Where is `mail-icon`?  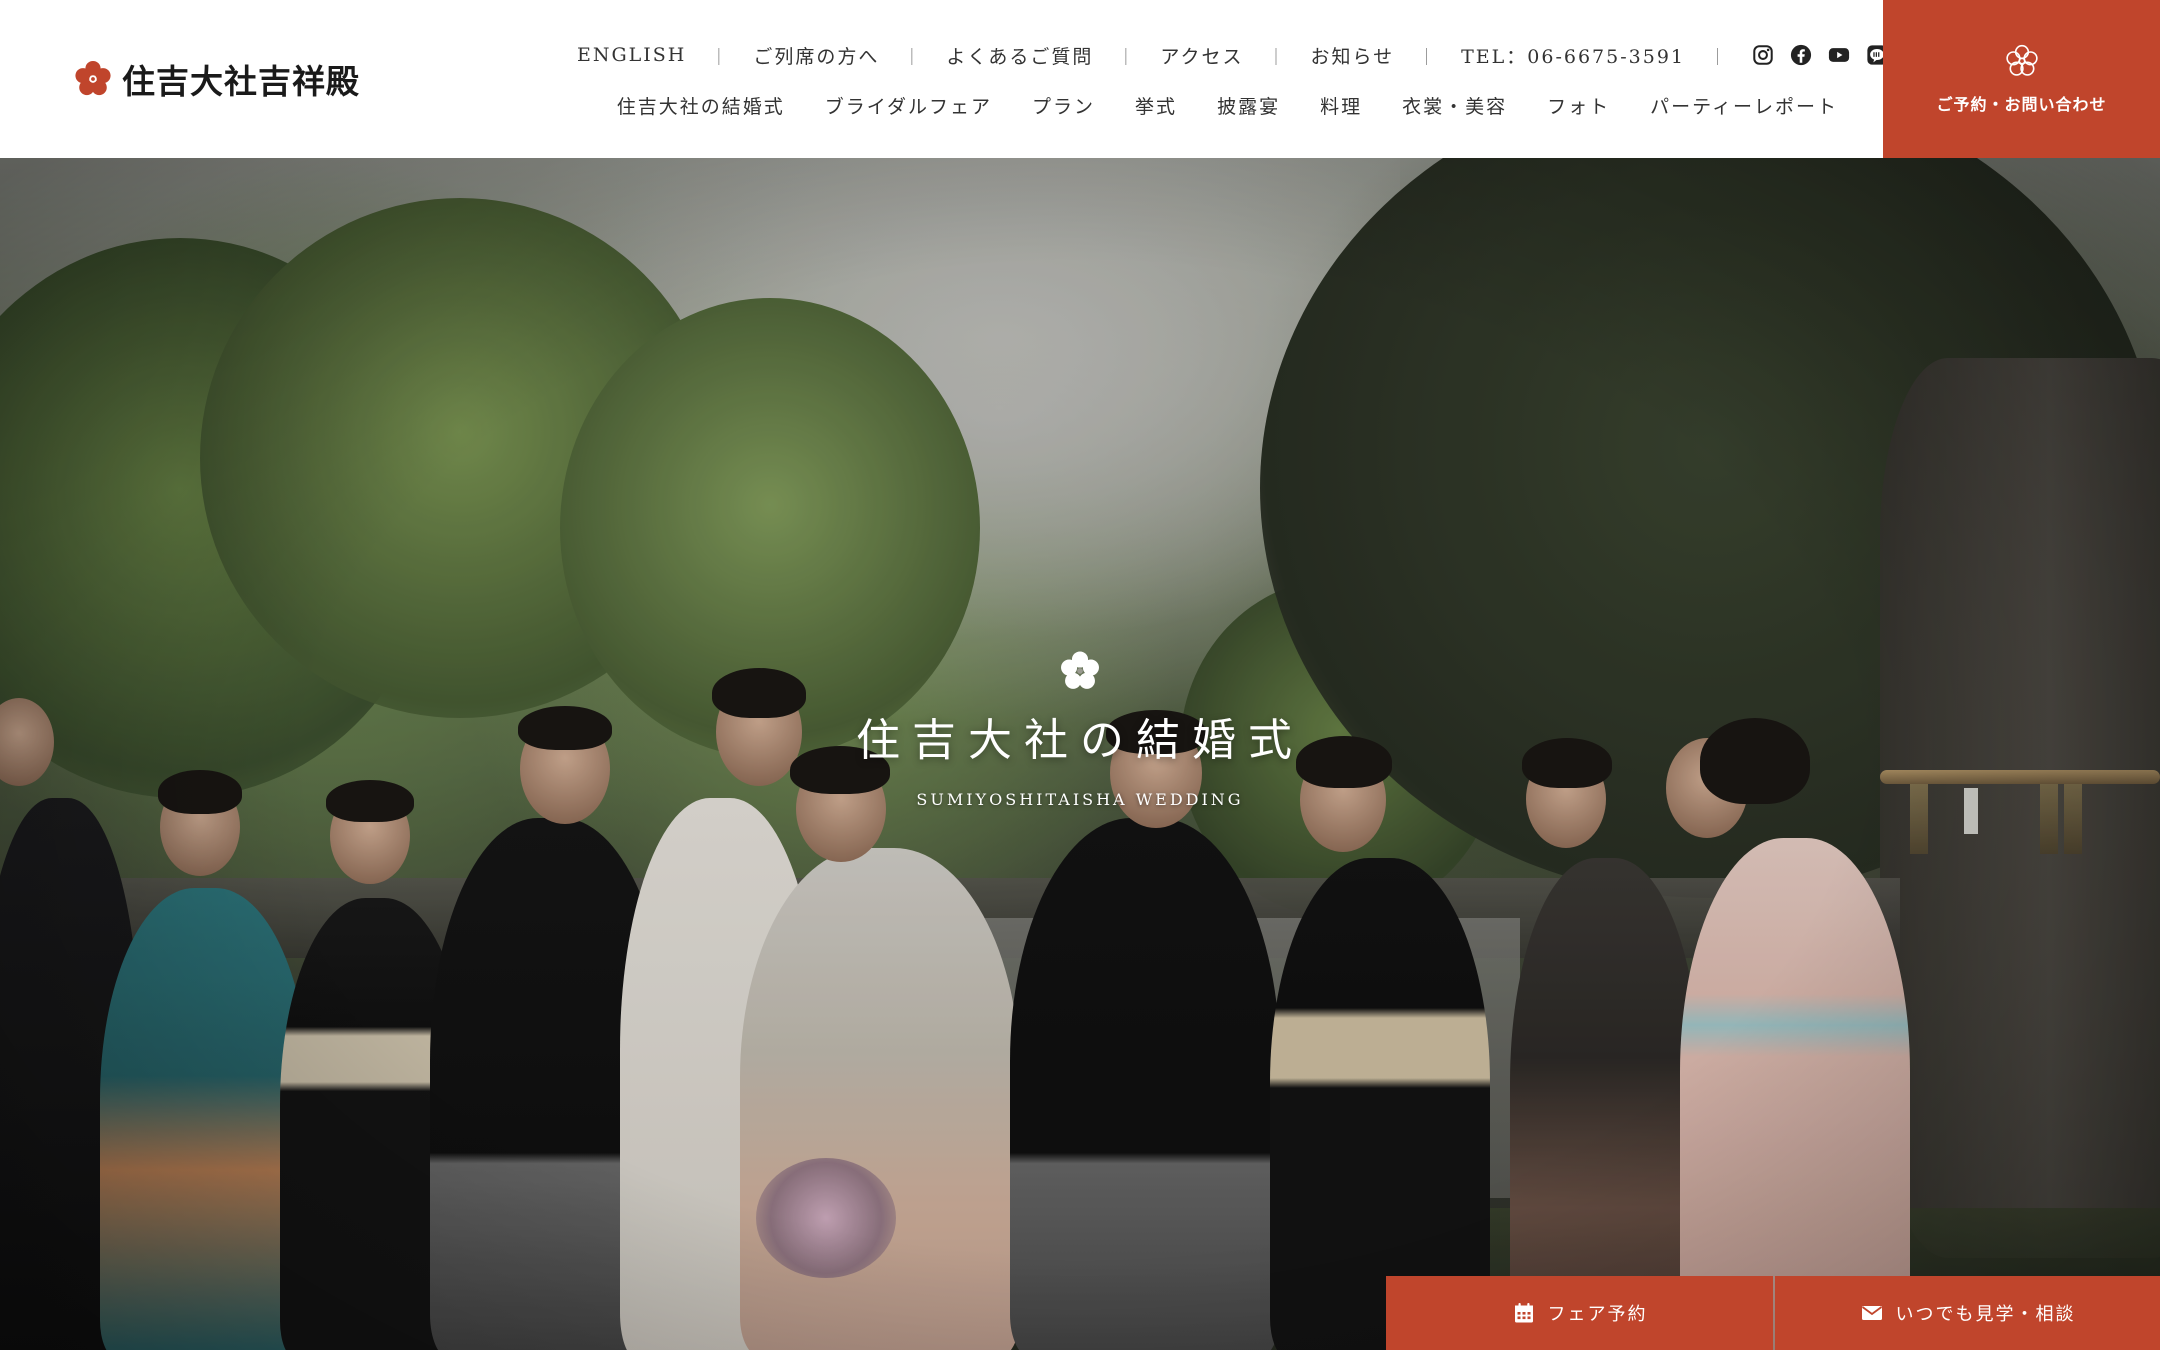 mail-icon is located at coordinates (1871, 1313).